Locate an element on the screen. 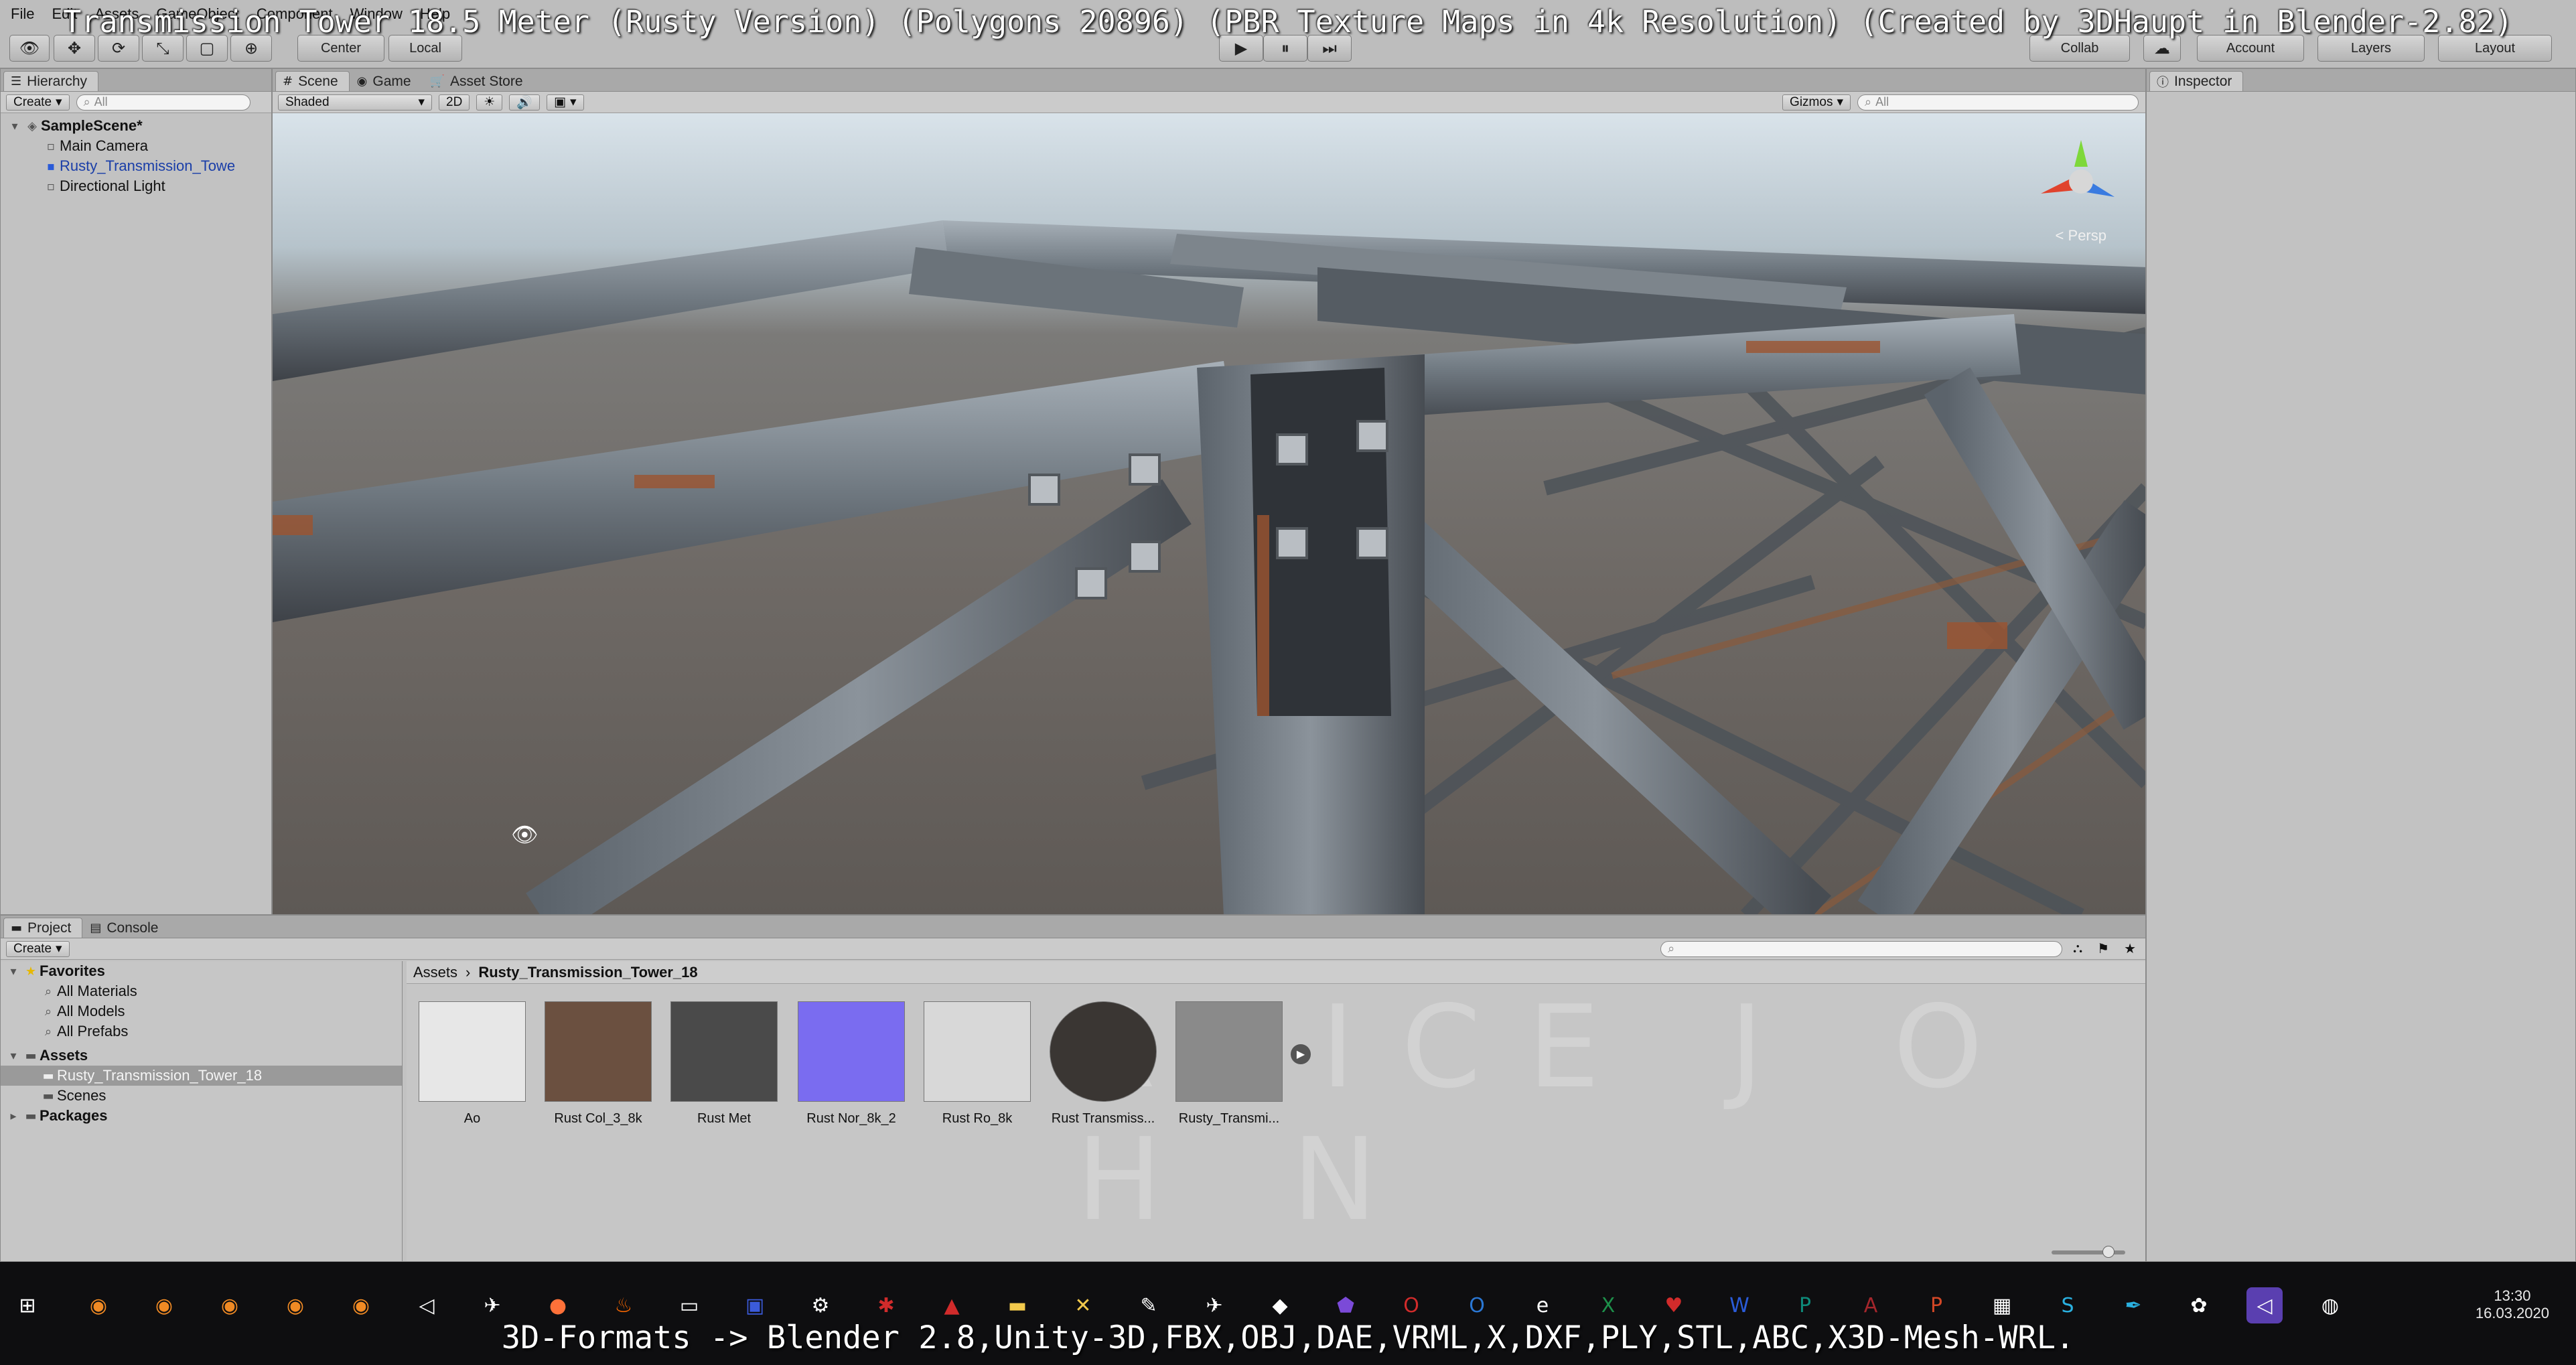 The height and width of the screenshot is (1365, 2576). hierarchy-item-main-camera: ▫ Main Camera is located at coordinates (136, 146).